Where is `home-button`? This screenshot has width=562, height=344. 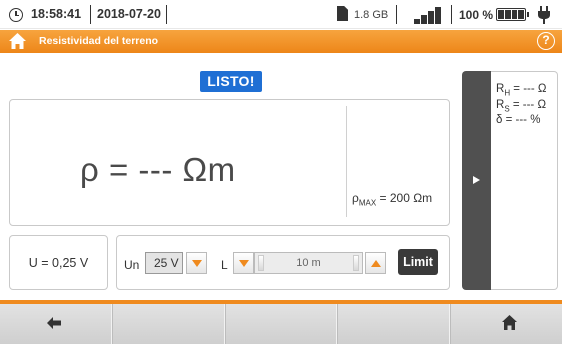
home-button is located at coordinates (506, 324).